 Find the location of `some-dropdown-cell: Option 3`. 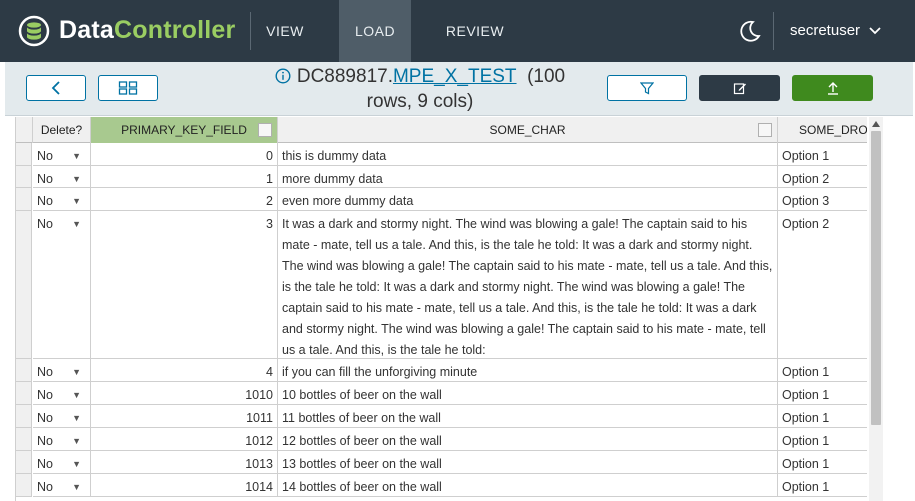

some-dropdown-cell: Option 3 is located at coordinates (822, 199).